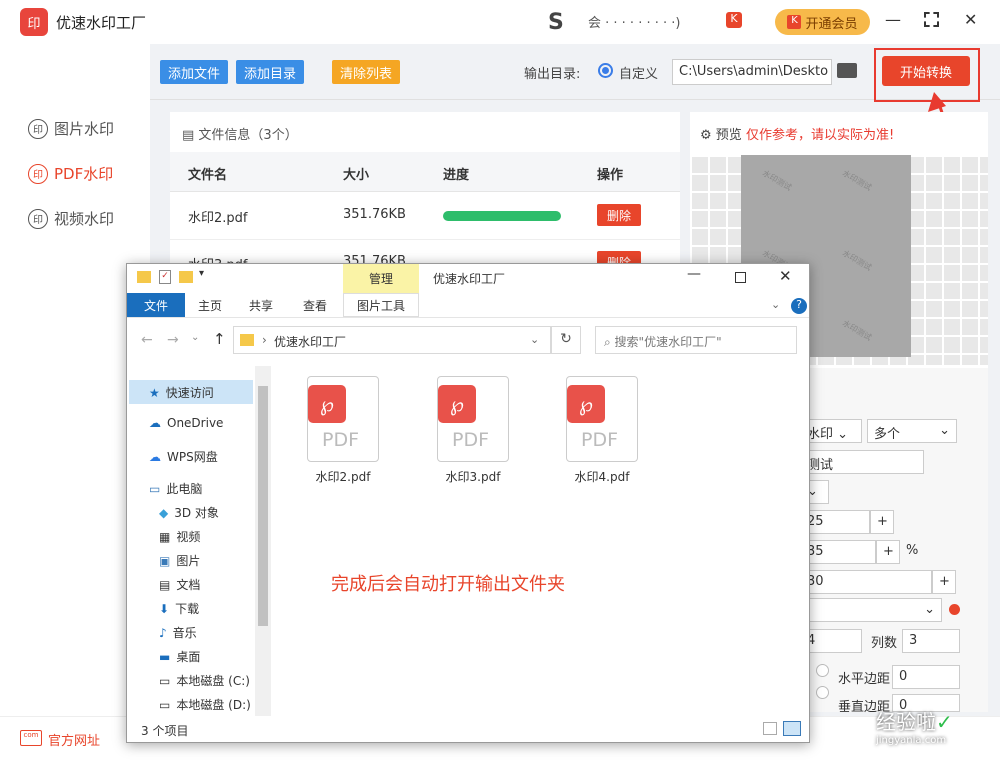  What do you see at coordinates (912, 431) in the screenshot?
I see `watermark-count-select: 多个 ⌄` at bounding box center [912, 431].